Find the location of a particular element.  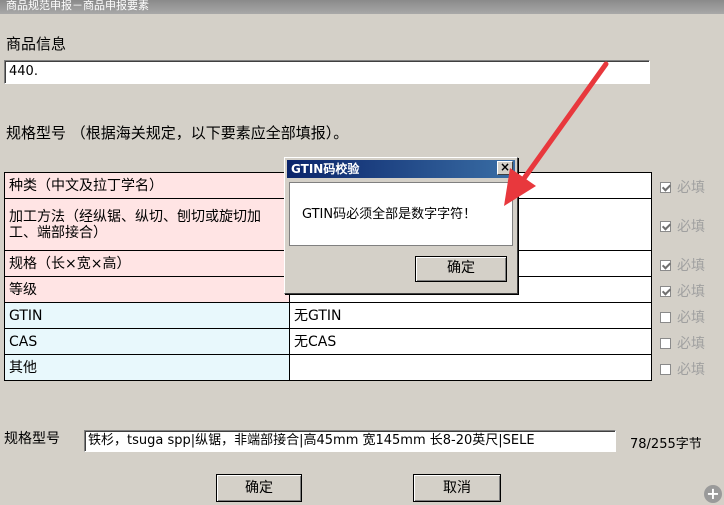

gtin-dialog: GTIN码校验 × GTIN码必须全部是数字字符！ 确定 is located at coordinates (401, 225).